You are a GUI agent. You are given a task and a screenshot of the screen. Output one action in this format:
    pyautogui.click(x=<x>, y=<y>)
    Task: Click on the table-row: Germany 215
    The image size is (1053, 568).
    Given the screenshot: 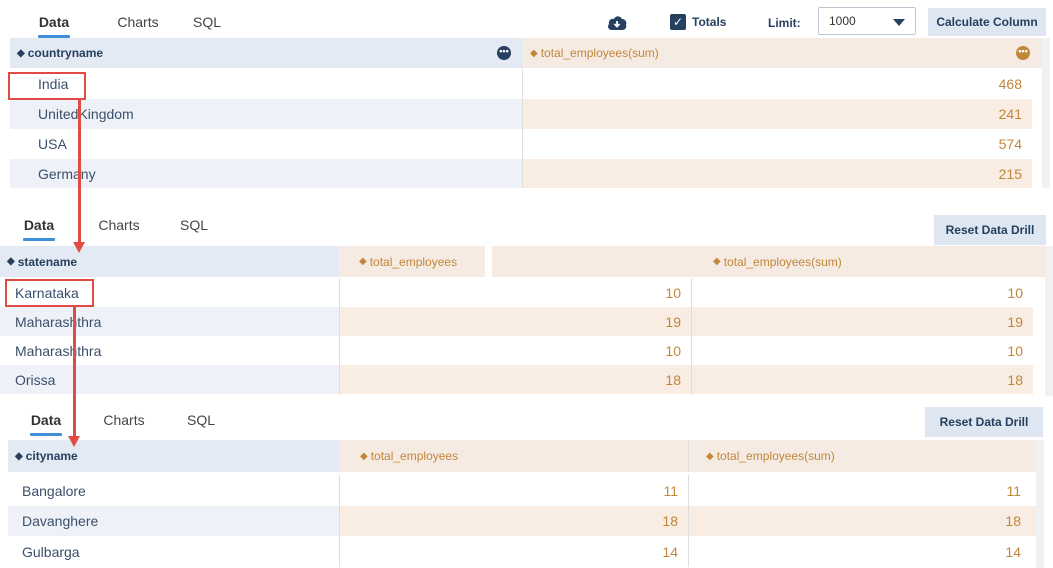 What is the action you would take?
    pyautogui.click(x=526, y=173)
    